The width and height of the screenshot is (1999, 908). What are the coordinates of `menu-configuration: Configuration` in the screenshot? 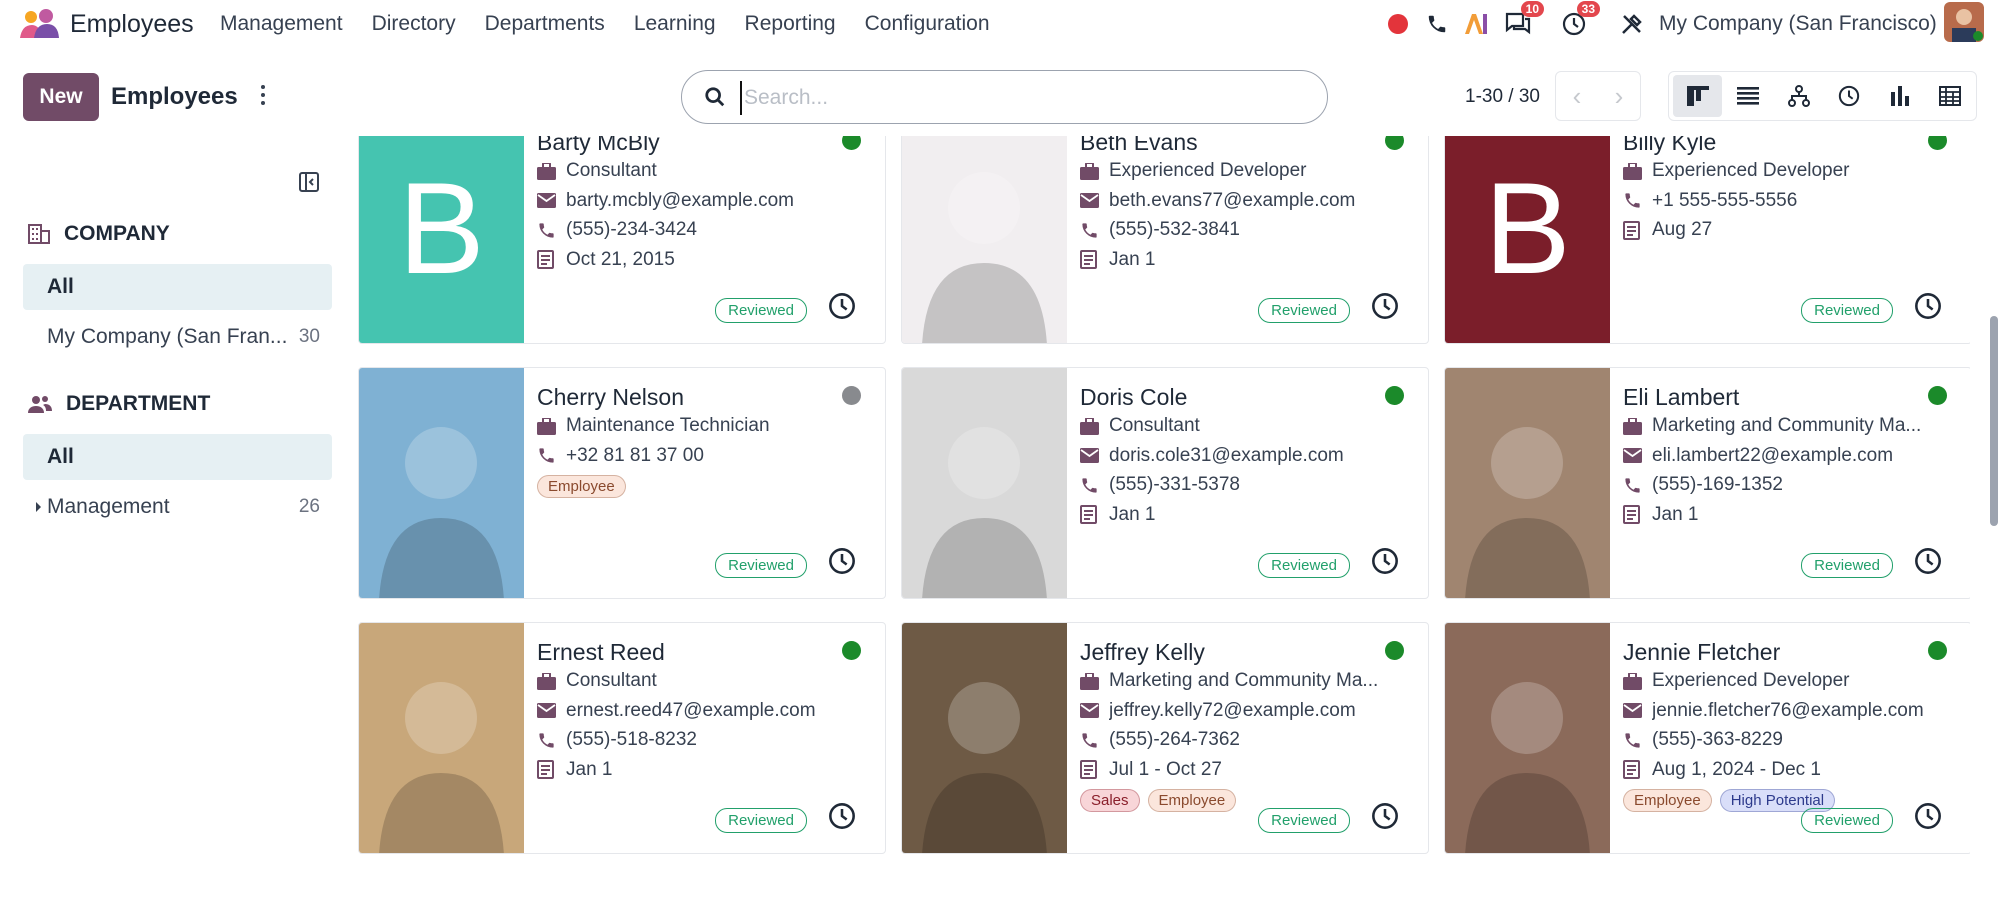 It's located at (927, 24).